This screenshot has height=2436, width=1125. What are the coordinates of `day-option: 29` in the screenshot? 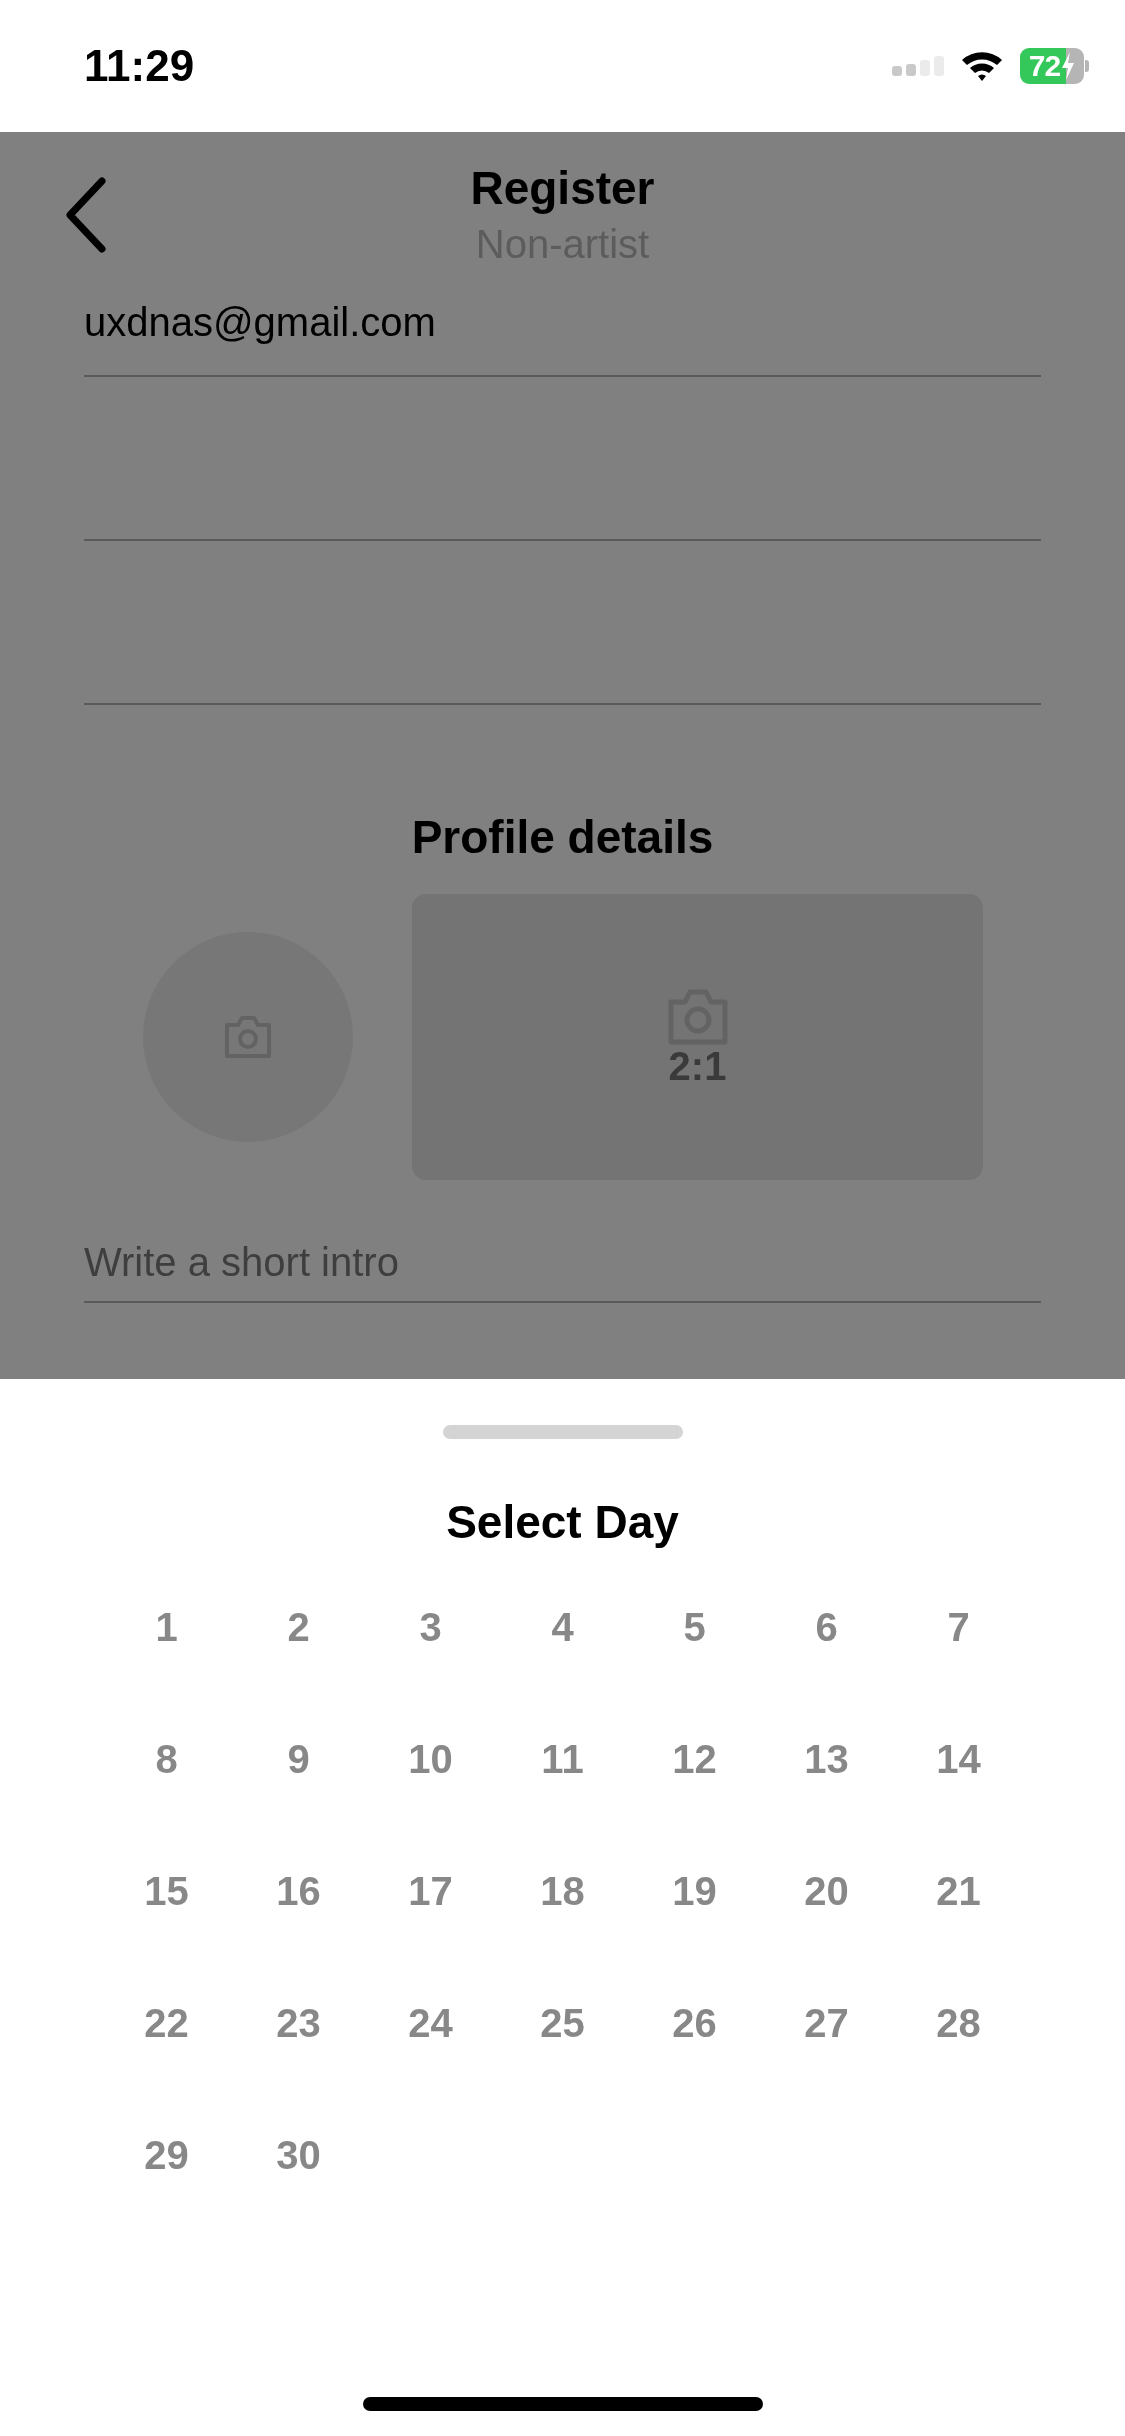 It's located at (166, 2155).